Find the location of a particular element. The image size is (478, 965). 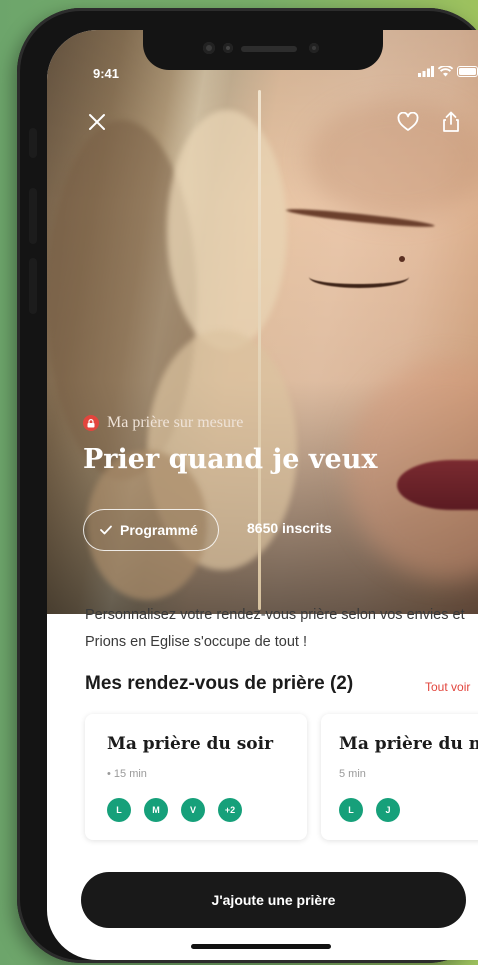

programmed-label: Programmé is located at coordinates (159, 530).